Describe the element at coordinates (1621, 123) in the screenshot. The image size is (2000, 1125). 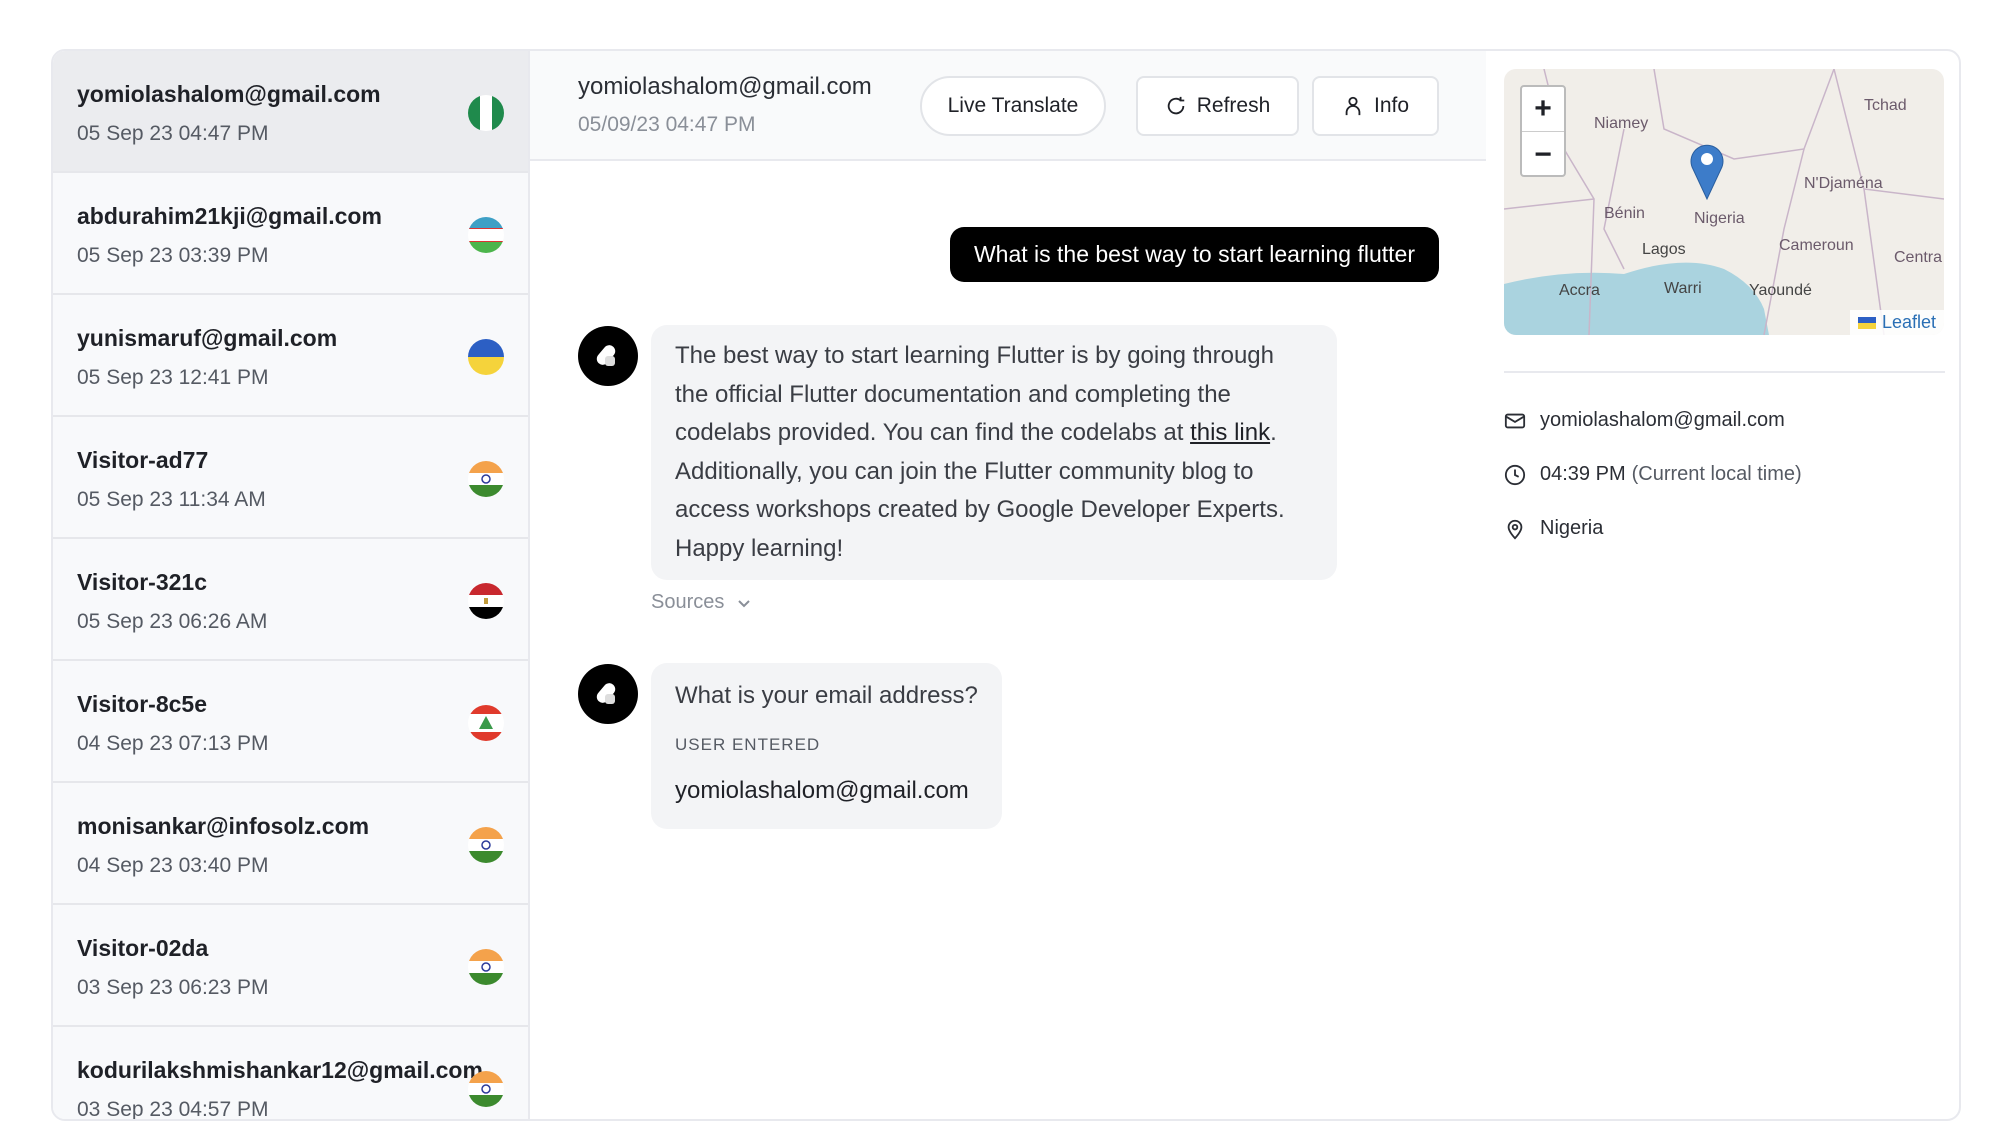
I see `map-label: Niamey` at that location.